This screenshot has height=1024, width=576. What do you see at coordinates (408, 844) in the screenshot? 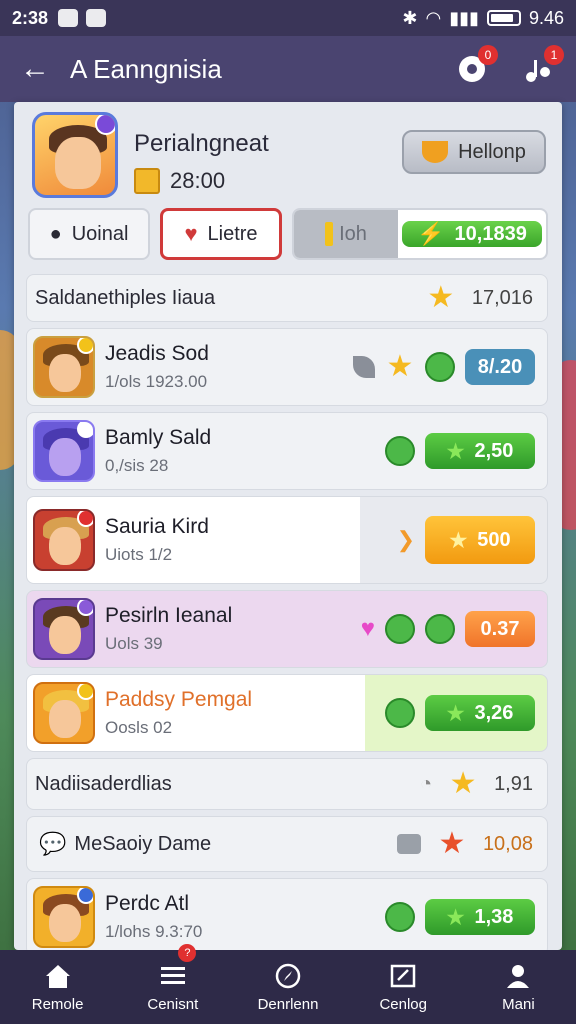
I see `box-icon` at bounding box center [408, 844].